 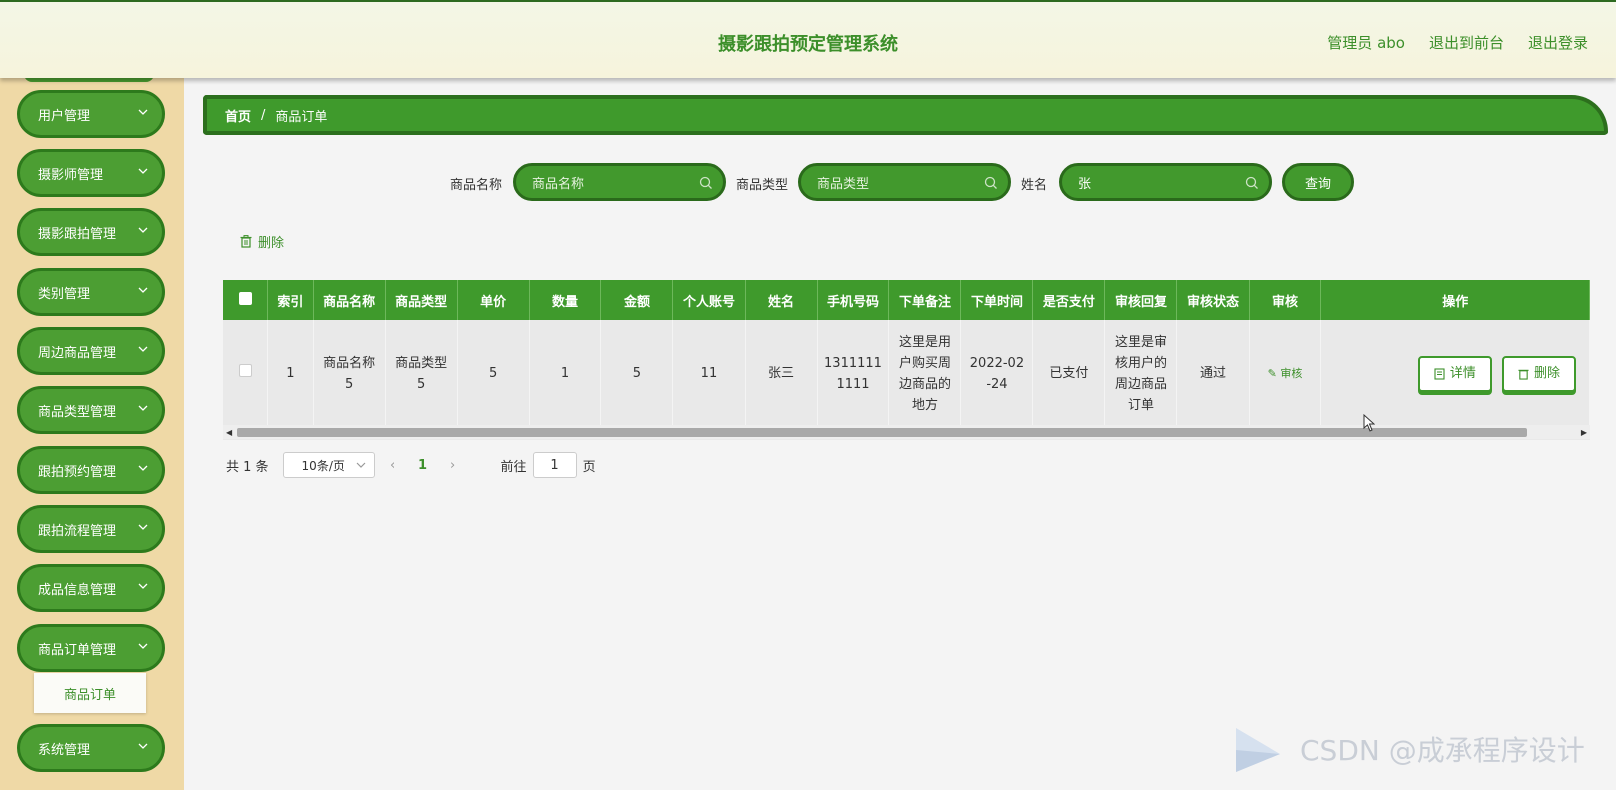 What do you see at coordinates (1213, 373) in the screenshot?
I see `cell-audit-status: 通过` at bounding box center [1213, 373].